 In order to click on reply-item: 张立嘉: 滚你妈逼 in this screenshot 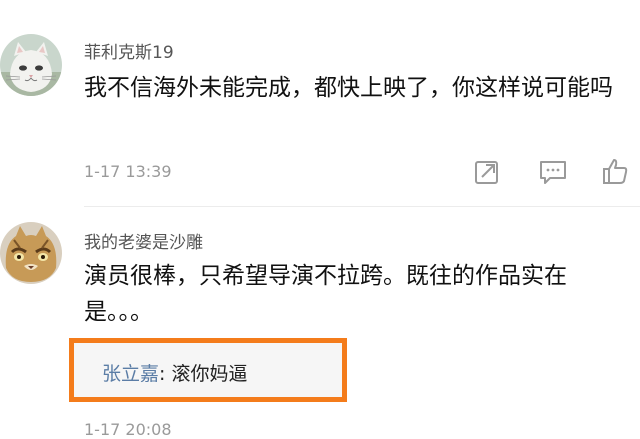, I will do `click(174, 372)`.